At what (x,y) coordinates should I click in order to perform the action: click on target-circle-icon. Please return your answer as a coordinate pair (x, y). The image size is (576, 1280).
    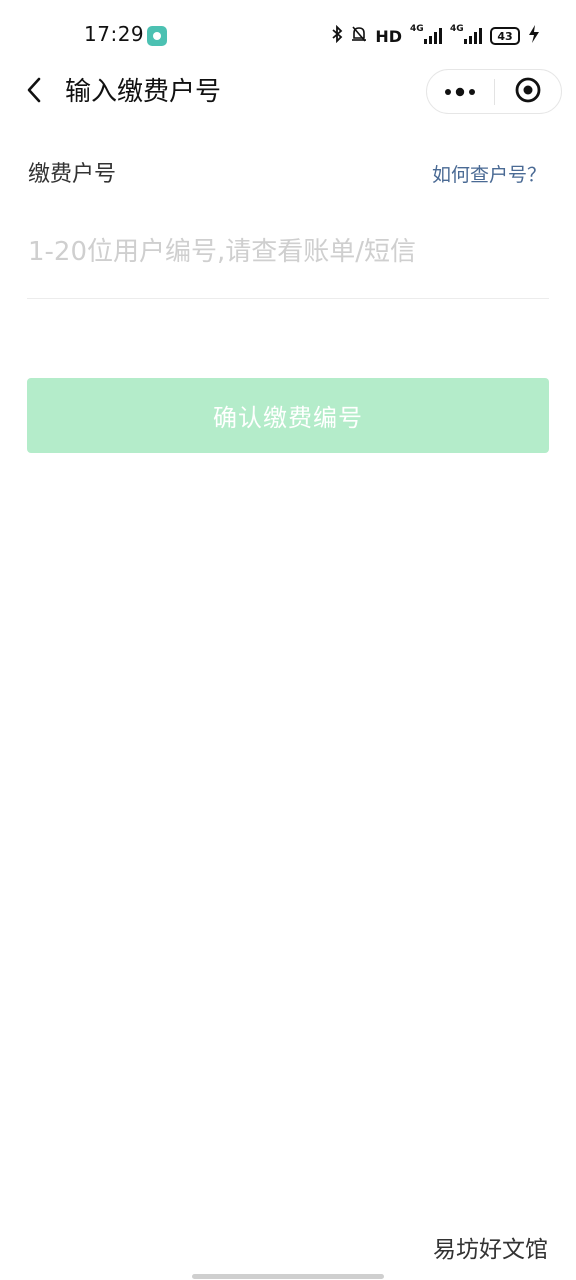
    Looking at the image, I should click on (528, 92).